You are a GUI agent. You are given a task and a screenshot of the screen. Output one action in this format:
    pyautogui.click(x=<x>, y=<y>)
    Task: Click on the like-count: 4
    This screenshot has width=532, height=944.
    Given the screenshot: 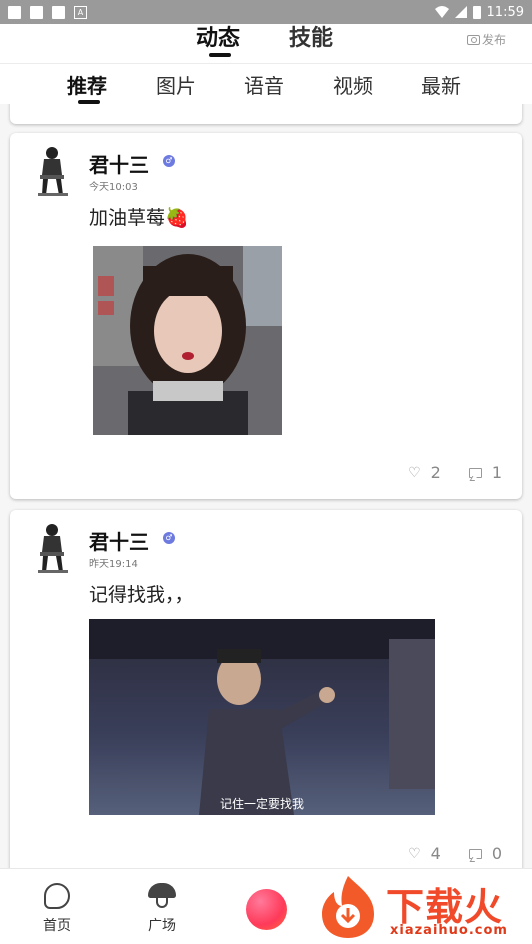 What is the action you would take?
    pyautogui.click(x=435, y=853)
    